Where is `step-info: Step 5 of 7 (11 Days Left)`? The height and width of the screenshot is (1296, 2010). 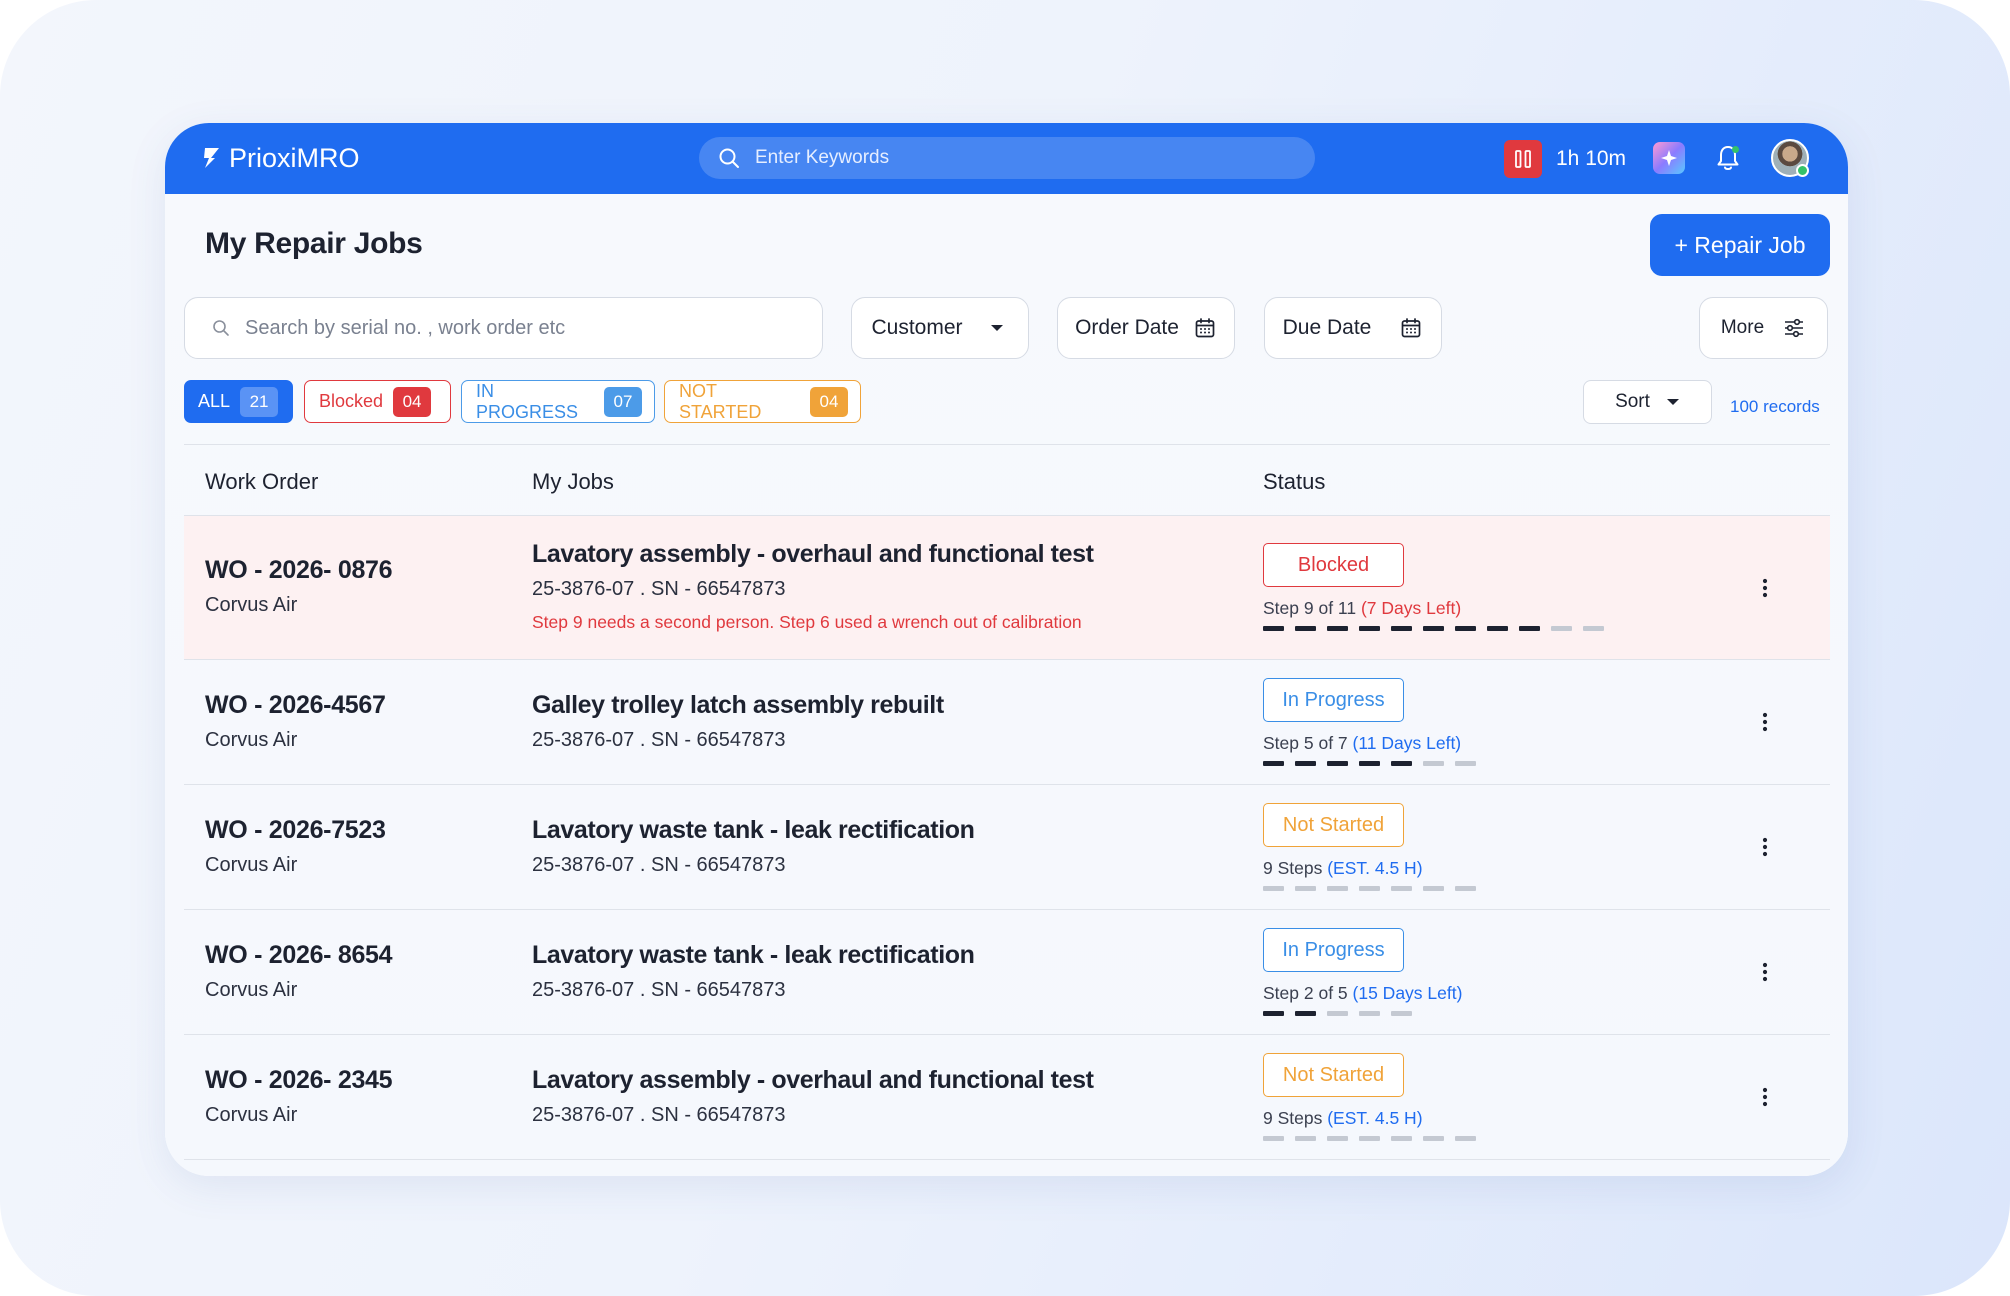 step-info: Step 5 of 7 (11 Days Left) is located at coordinates (1362, 743).